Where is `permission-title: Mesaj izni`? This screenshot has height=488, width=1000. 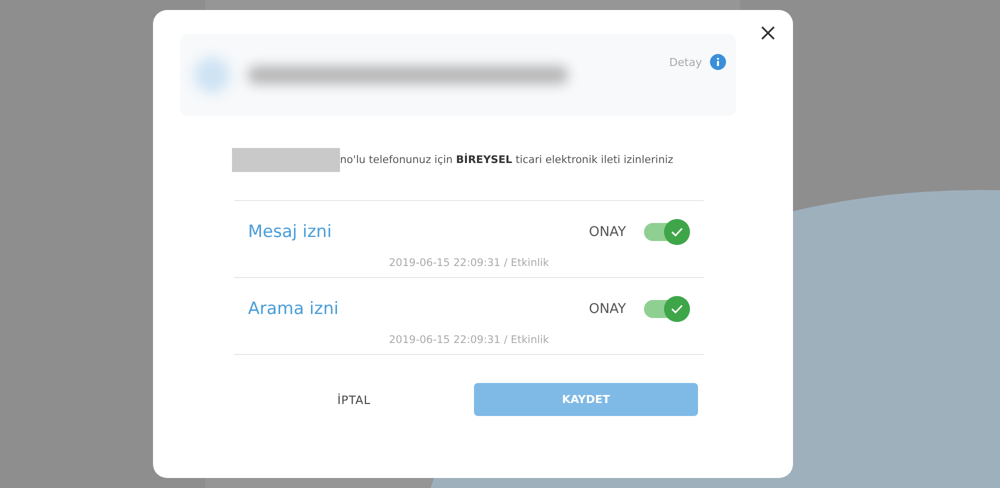 permission-title: Mesaj izni is located at coordinates (290, 232).